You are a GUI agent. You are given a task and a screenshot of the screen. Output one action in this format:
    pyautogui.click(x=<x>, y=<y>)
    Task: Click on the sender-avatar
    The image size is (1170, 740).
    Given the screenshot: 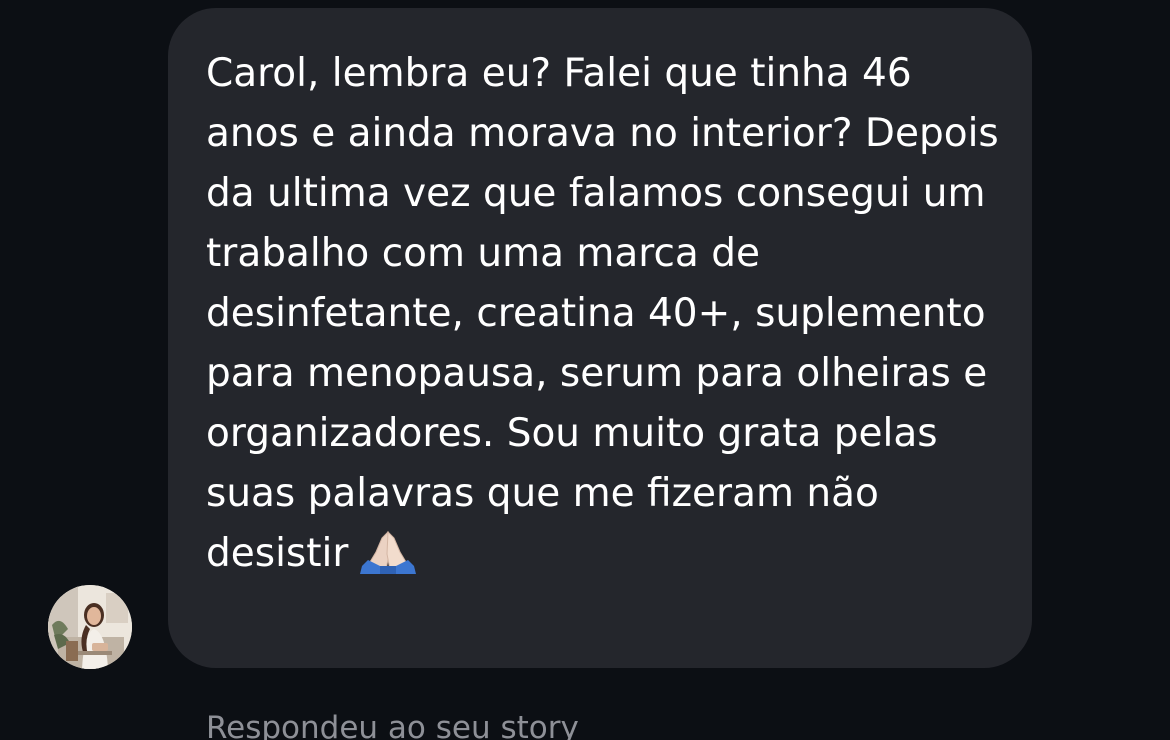 What is the action you would take?
    pyautogui.click(x=90, y=627)
    